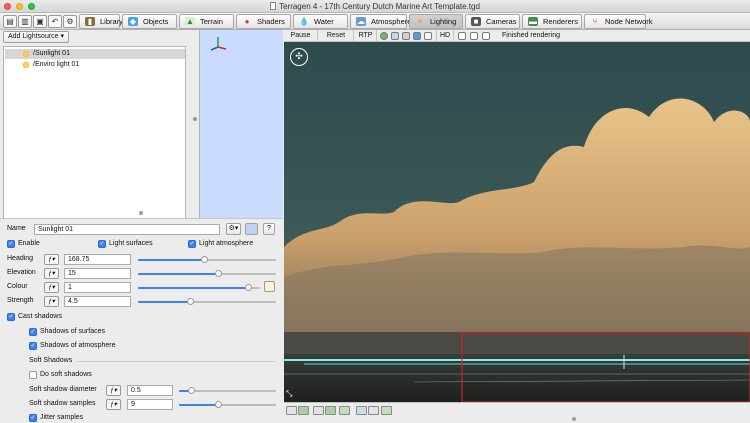 This screenshot has width=750, height=423. What do you see at coordinates (233, 229) in the screenshot?
I see `gear-menu-button: ⚙▾` at bounding box center [233, 229].